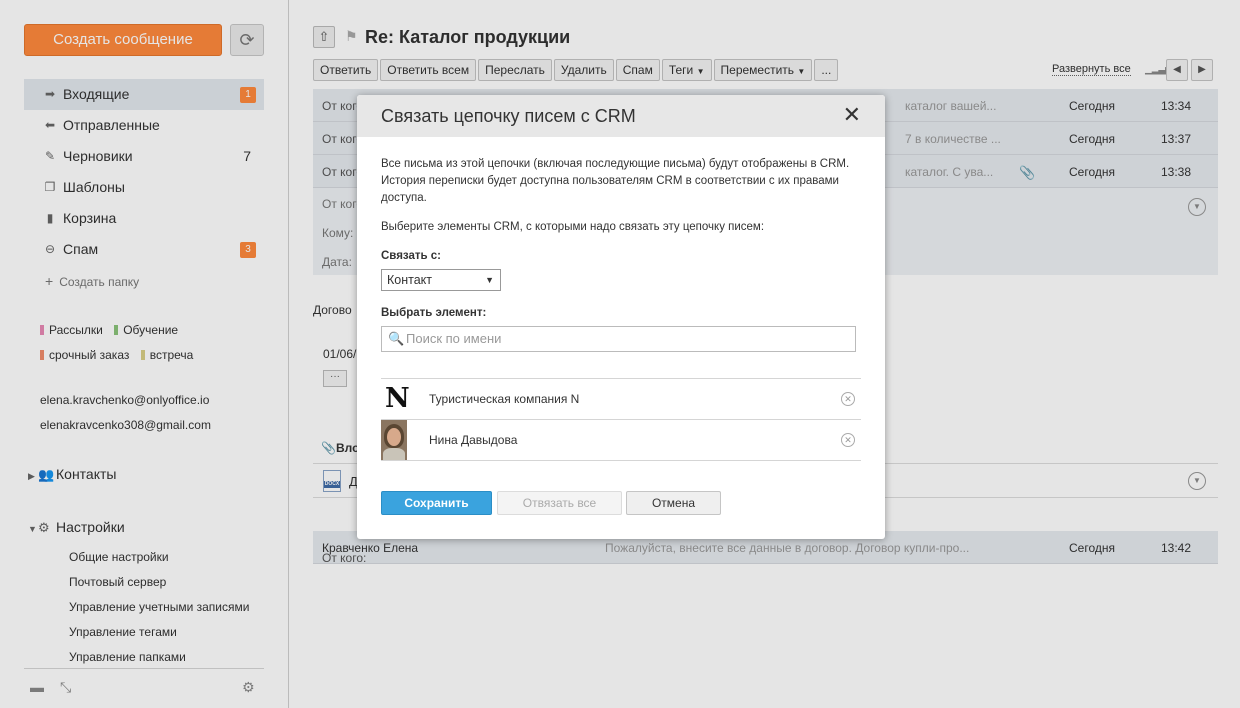  I want to click on cancel-button: Отмена, so click(673, 503).